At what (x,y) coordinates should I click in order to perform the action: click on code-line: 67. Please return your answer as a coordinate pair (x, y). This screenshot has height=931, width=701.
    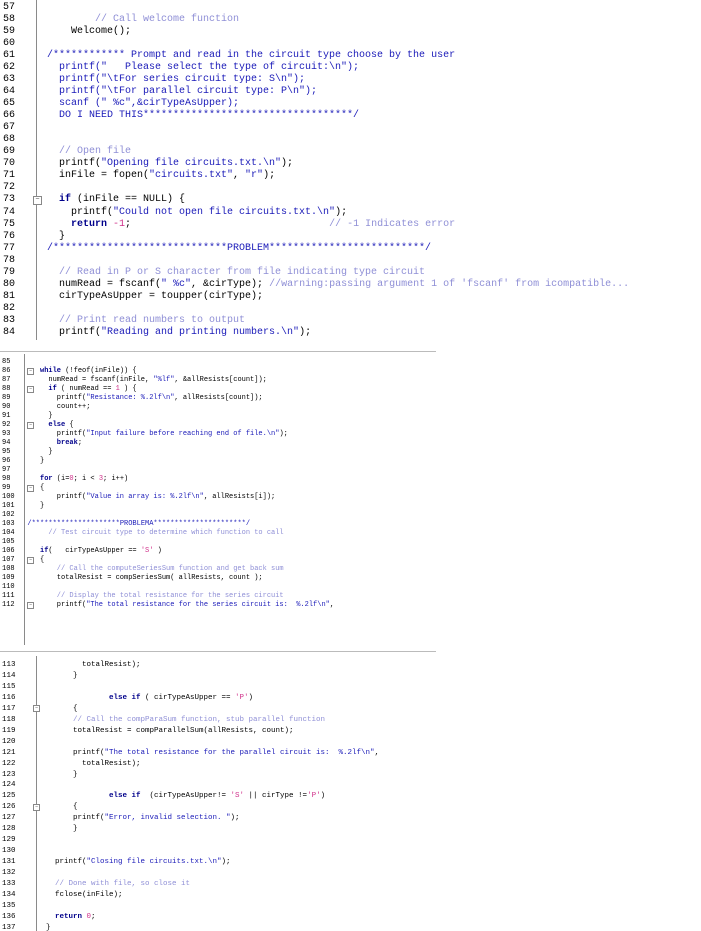
    Looking at the image, I should click on (350, 128).